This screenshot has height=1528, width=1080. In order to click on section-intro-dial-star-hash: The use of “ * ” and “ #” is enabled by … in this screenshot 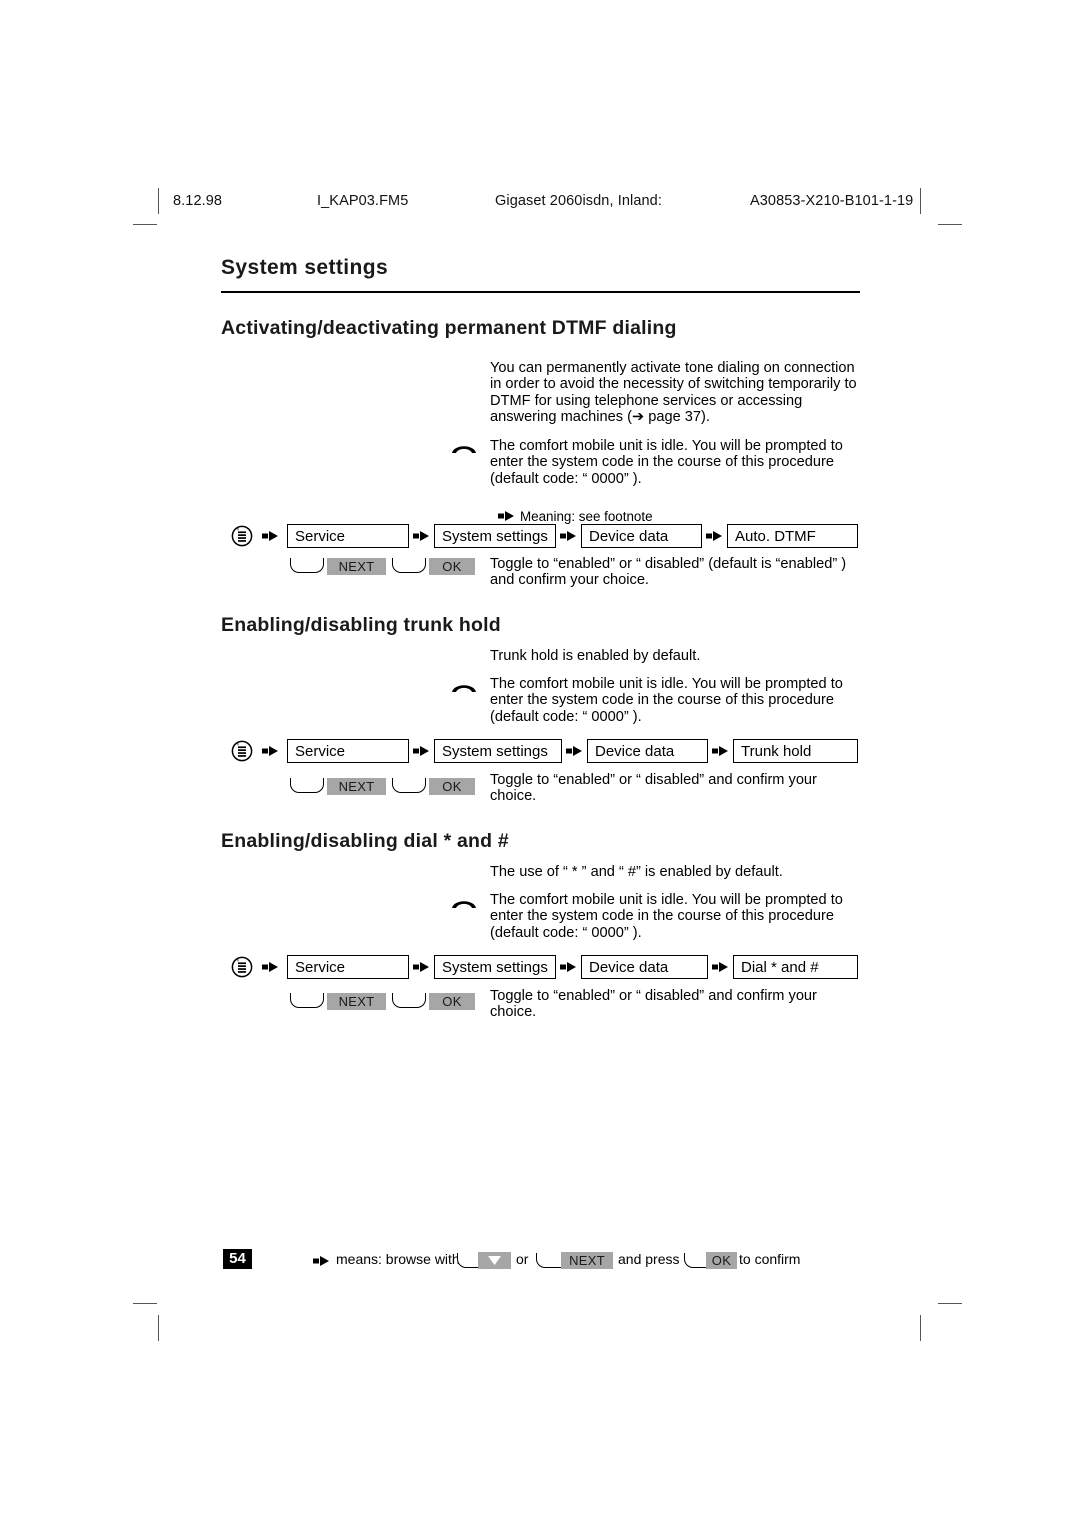, I will do `click(636, 872)`.